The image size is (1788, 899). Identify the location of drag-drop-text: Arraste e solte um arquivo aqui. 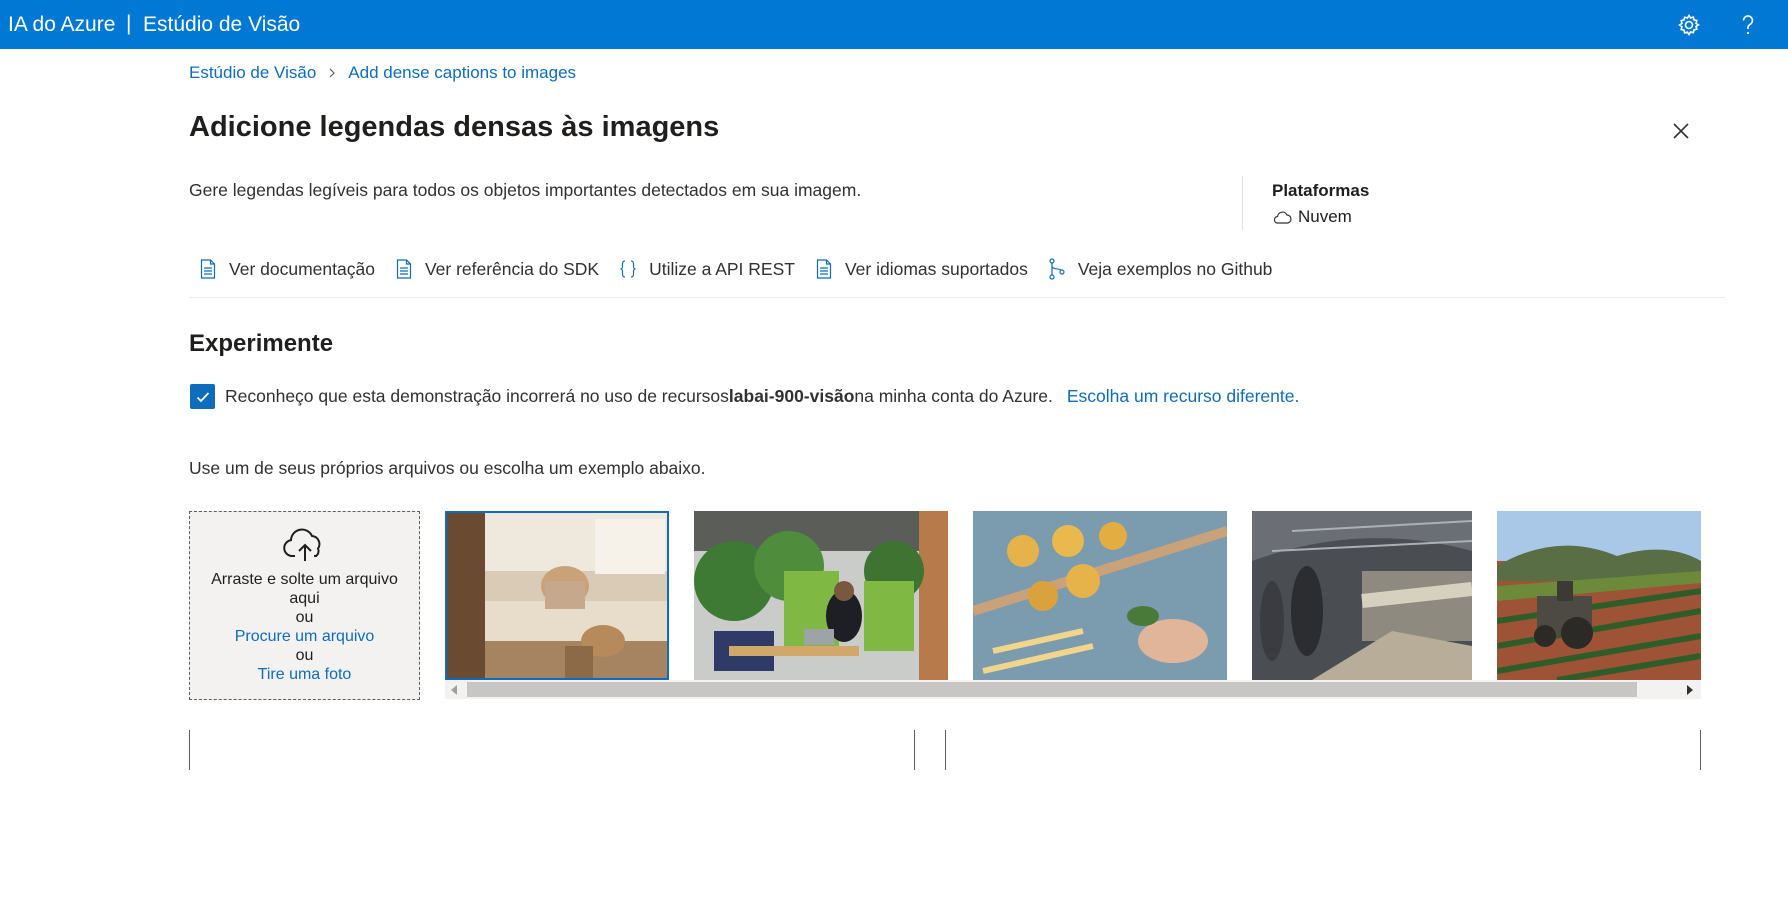
(304, 589).